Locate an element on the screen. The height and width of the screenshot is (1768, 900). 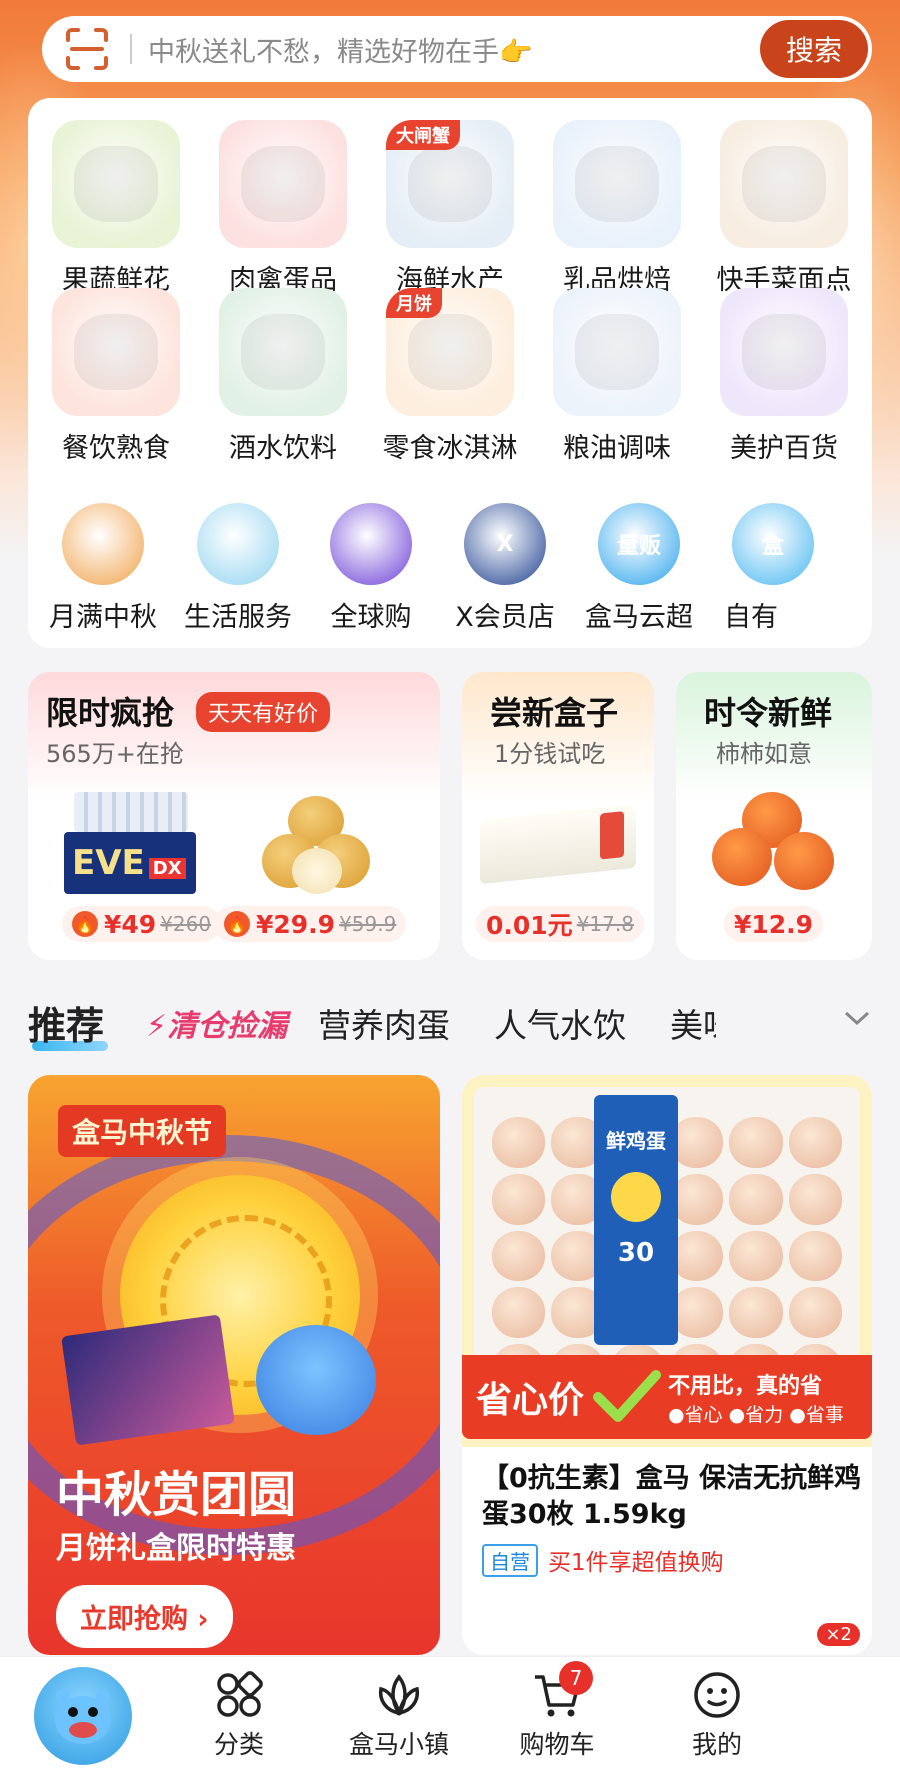
buy-now-button: 立即抢购 › is located at coordinates (144, 1616).